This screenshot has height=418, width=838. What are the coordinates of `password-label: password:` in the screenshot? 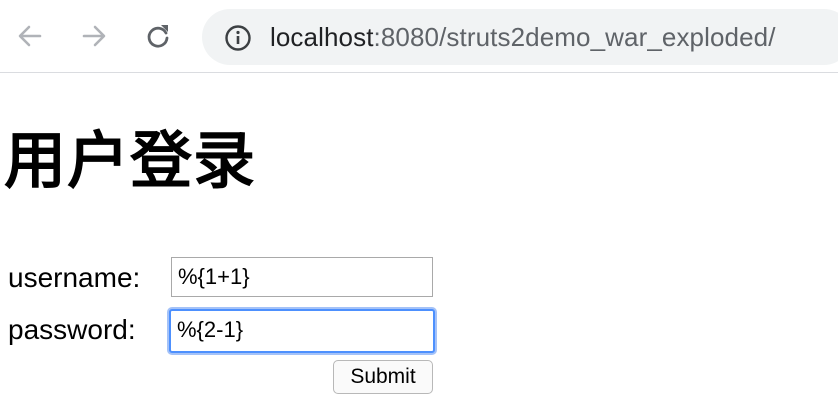 It's located at (72, 329).